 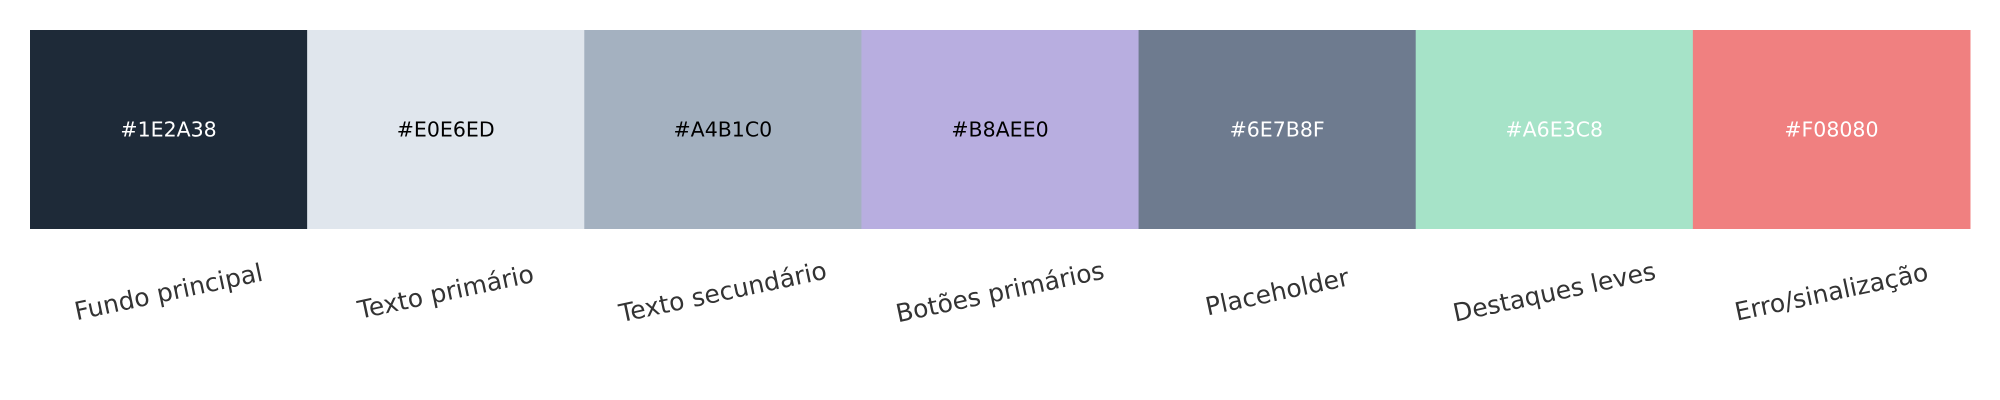 I want to click on swatch-hex-label: #F08080, so click(x=1831, y=130).